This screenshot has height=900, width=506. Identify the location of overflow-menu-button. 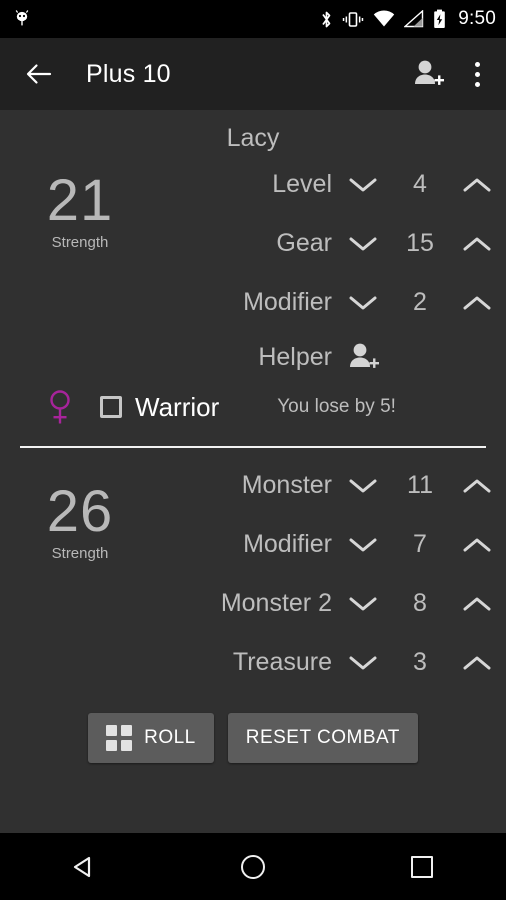
(477, 74).